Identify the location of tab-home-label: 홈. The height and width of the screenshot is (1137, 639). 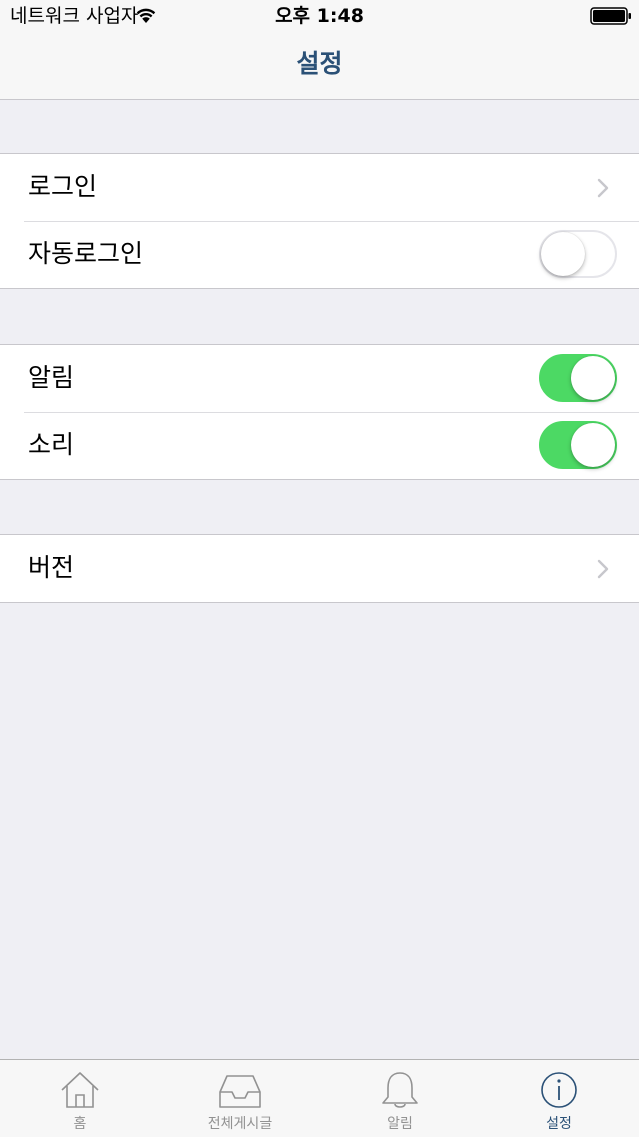
(80, 1124).